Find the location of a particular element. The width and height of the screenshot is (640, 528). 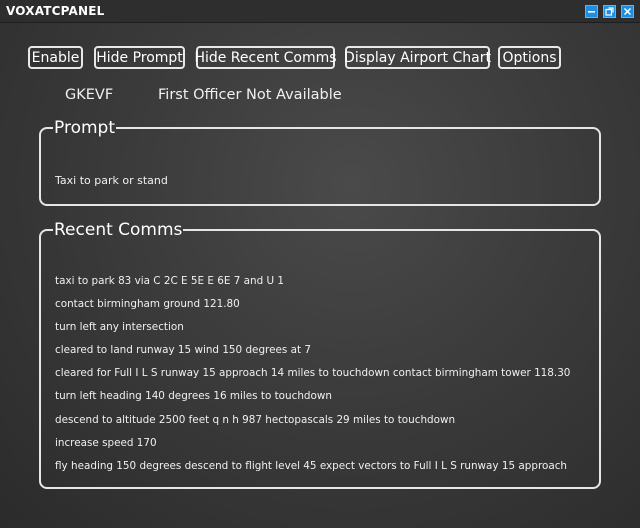

minimize-icon is located at coordinates (591, 12).